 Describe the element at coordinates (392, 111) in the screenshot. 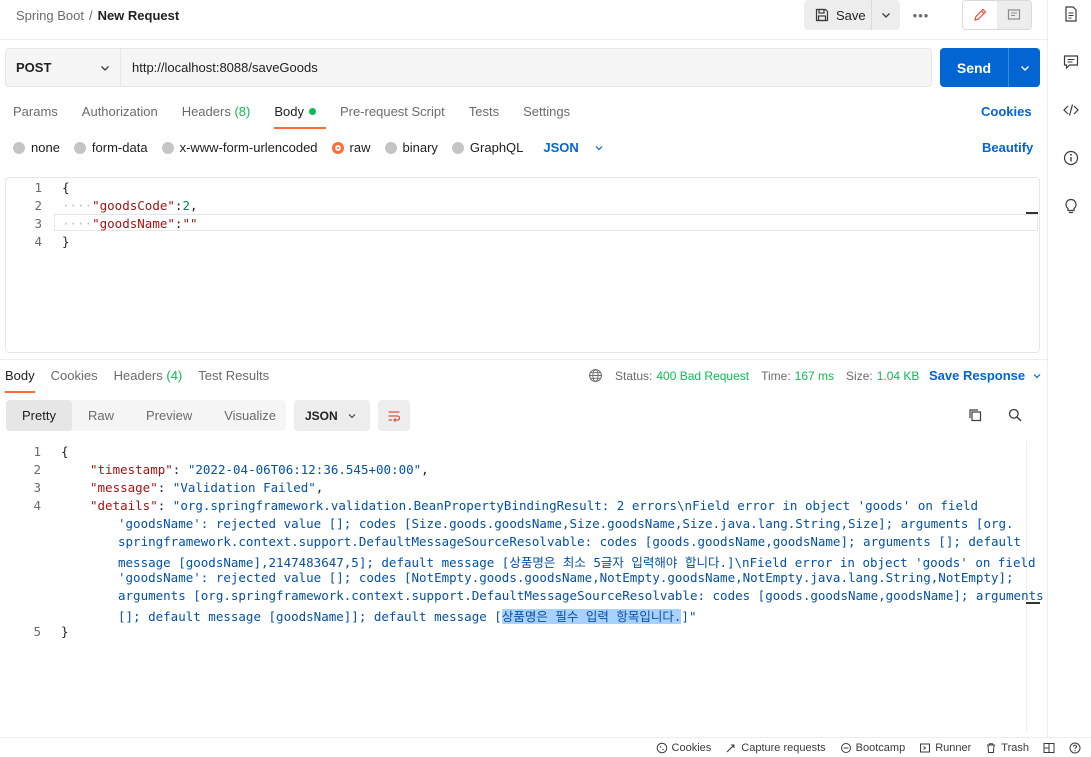

I see `tab-prerequest-script: Pre-request Script` at that location.